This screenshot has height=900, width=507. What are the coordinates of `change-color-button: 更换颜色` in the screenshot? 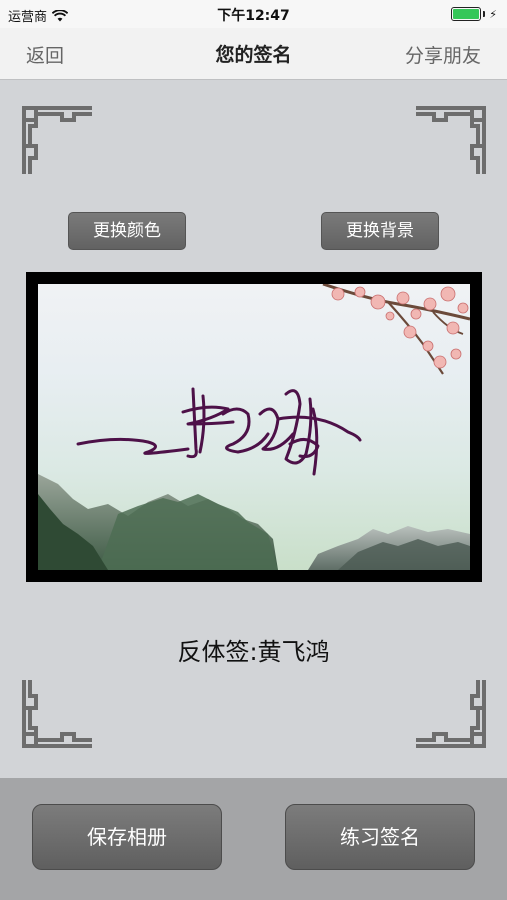 It's located at (127, 231).